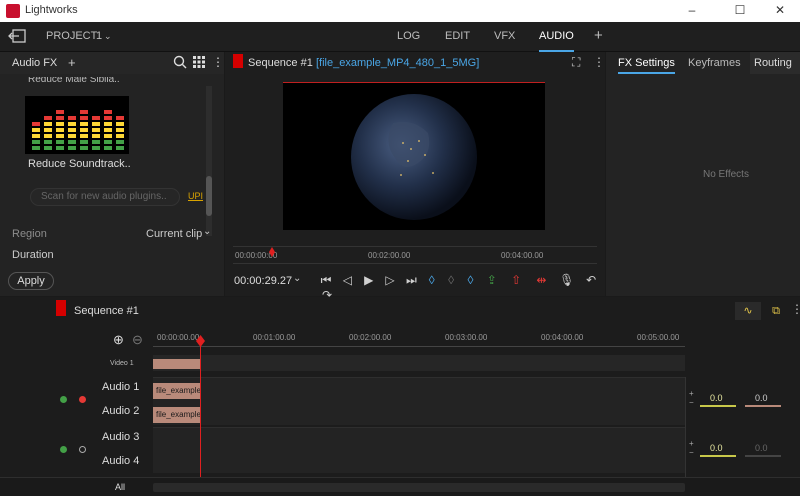  I want to click on timeline-flag-icon, so click(61, 308).